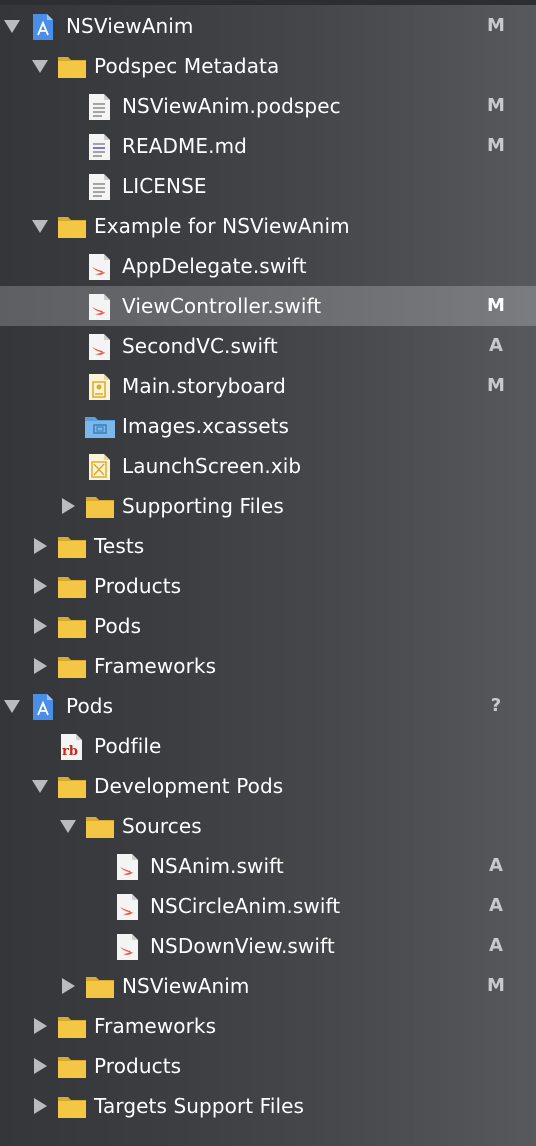  Describe the element at coordinates (222, 226) in the screenshot. I see `tree-row-label: Example for NSViewAnim` at that location.